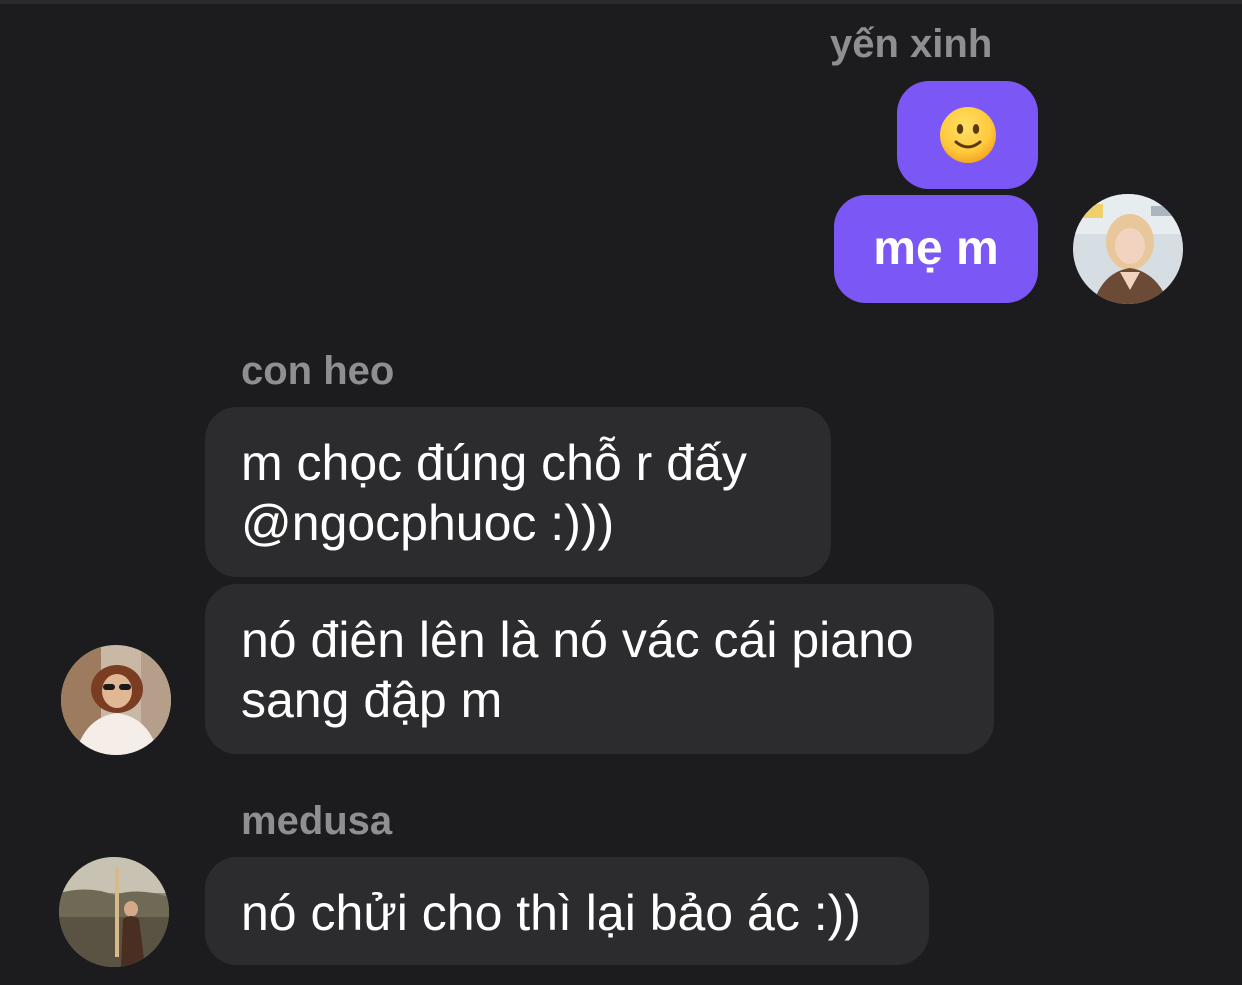 The width and height of the screenshot is (1242, 985). Describe the element at coordinates (911, 44) in the screenshot. I see `sender-name-yen-xinh: yến xinh` at that location.